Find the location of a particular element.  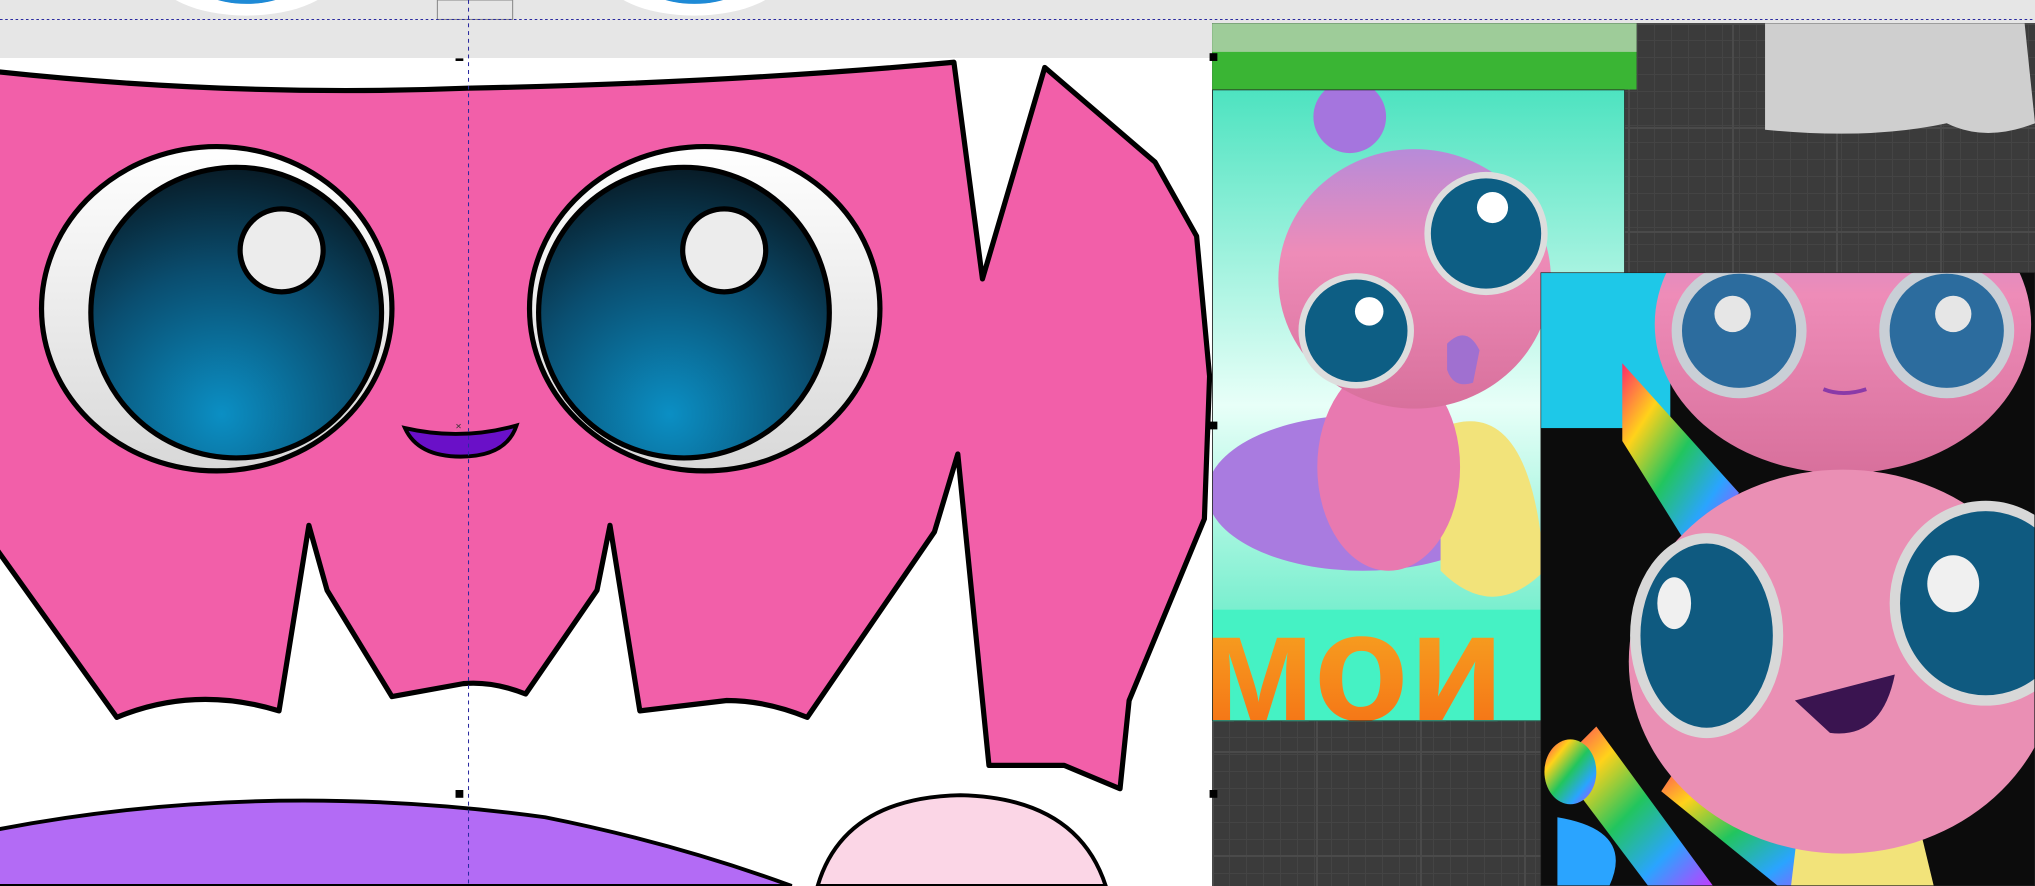

left-eye is located at coordinates (216, 308).